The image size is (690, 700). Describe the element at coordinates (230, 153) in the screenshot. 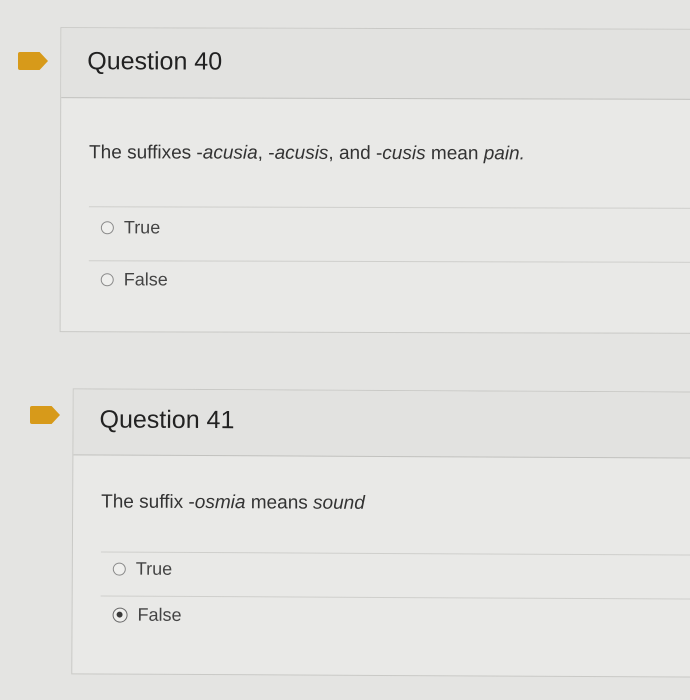

I see `question-term: acusia` at that location.